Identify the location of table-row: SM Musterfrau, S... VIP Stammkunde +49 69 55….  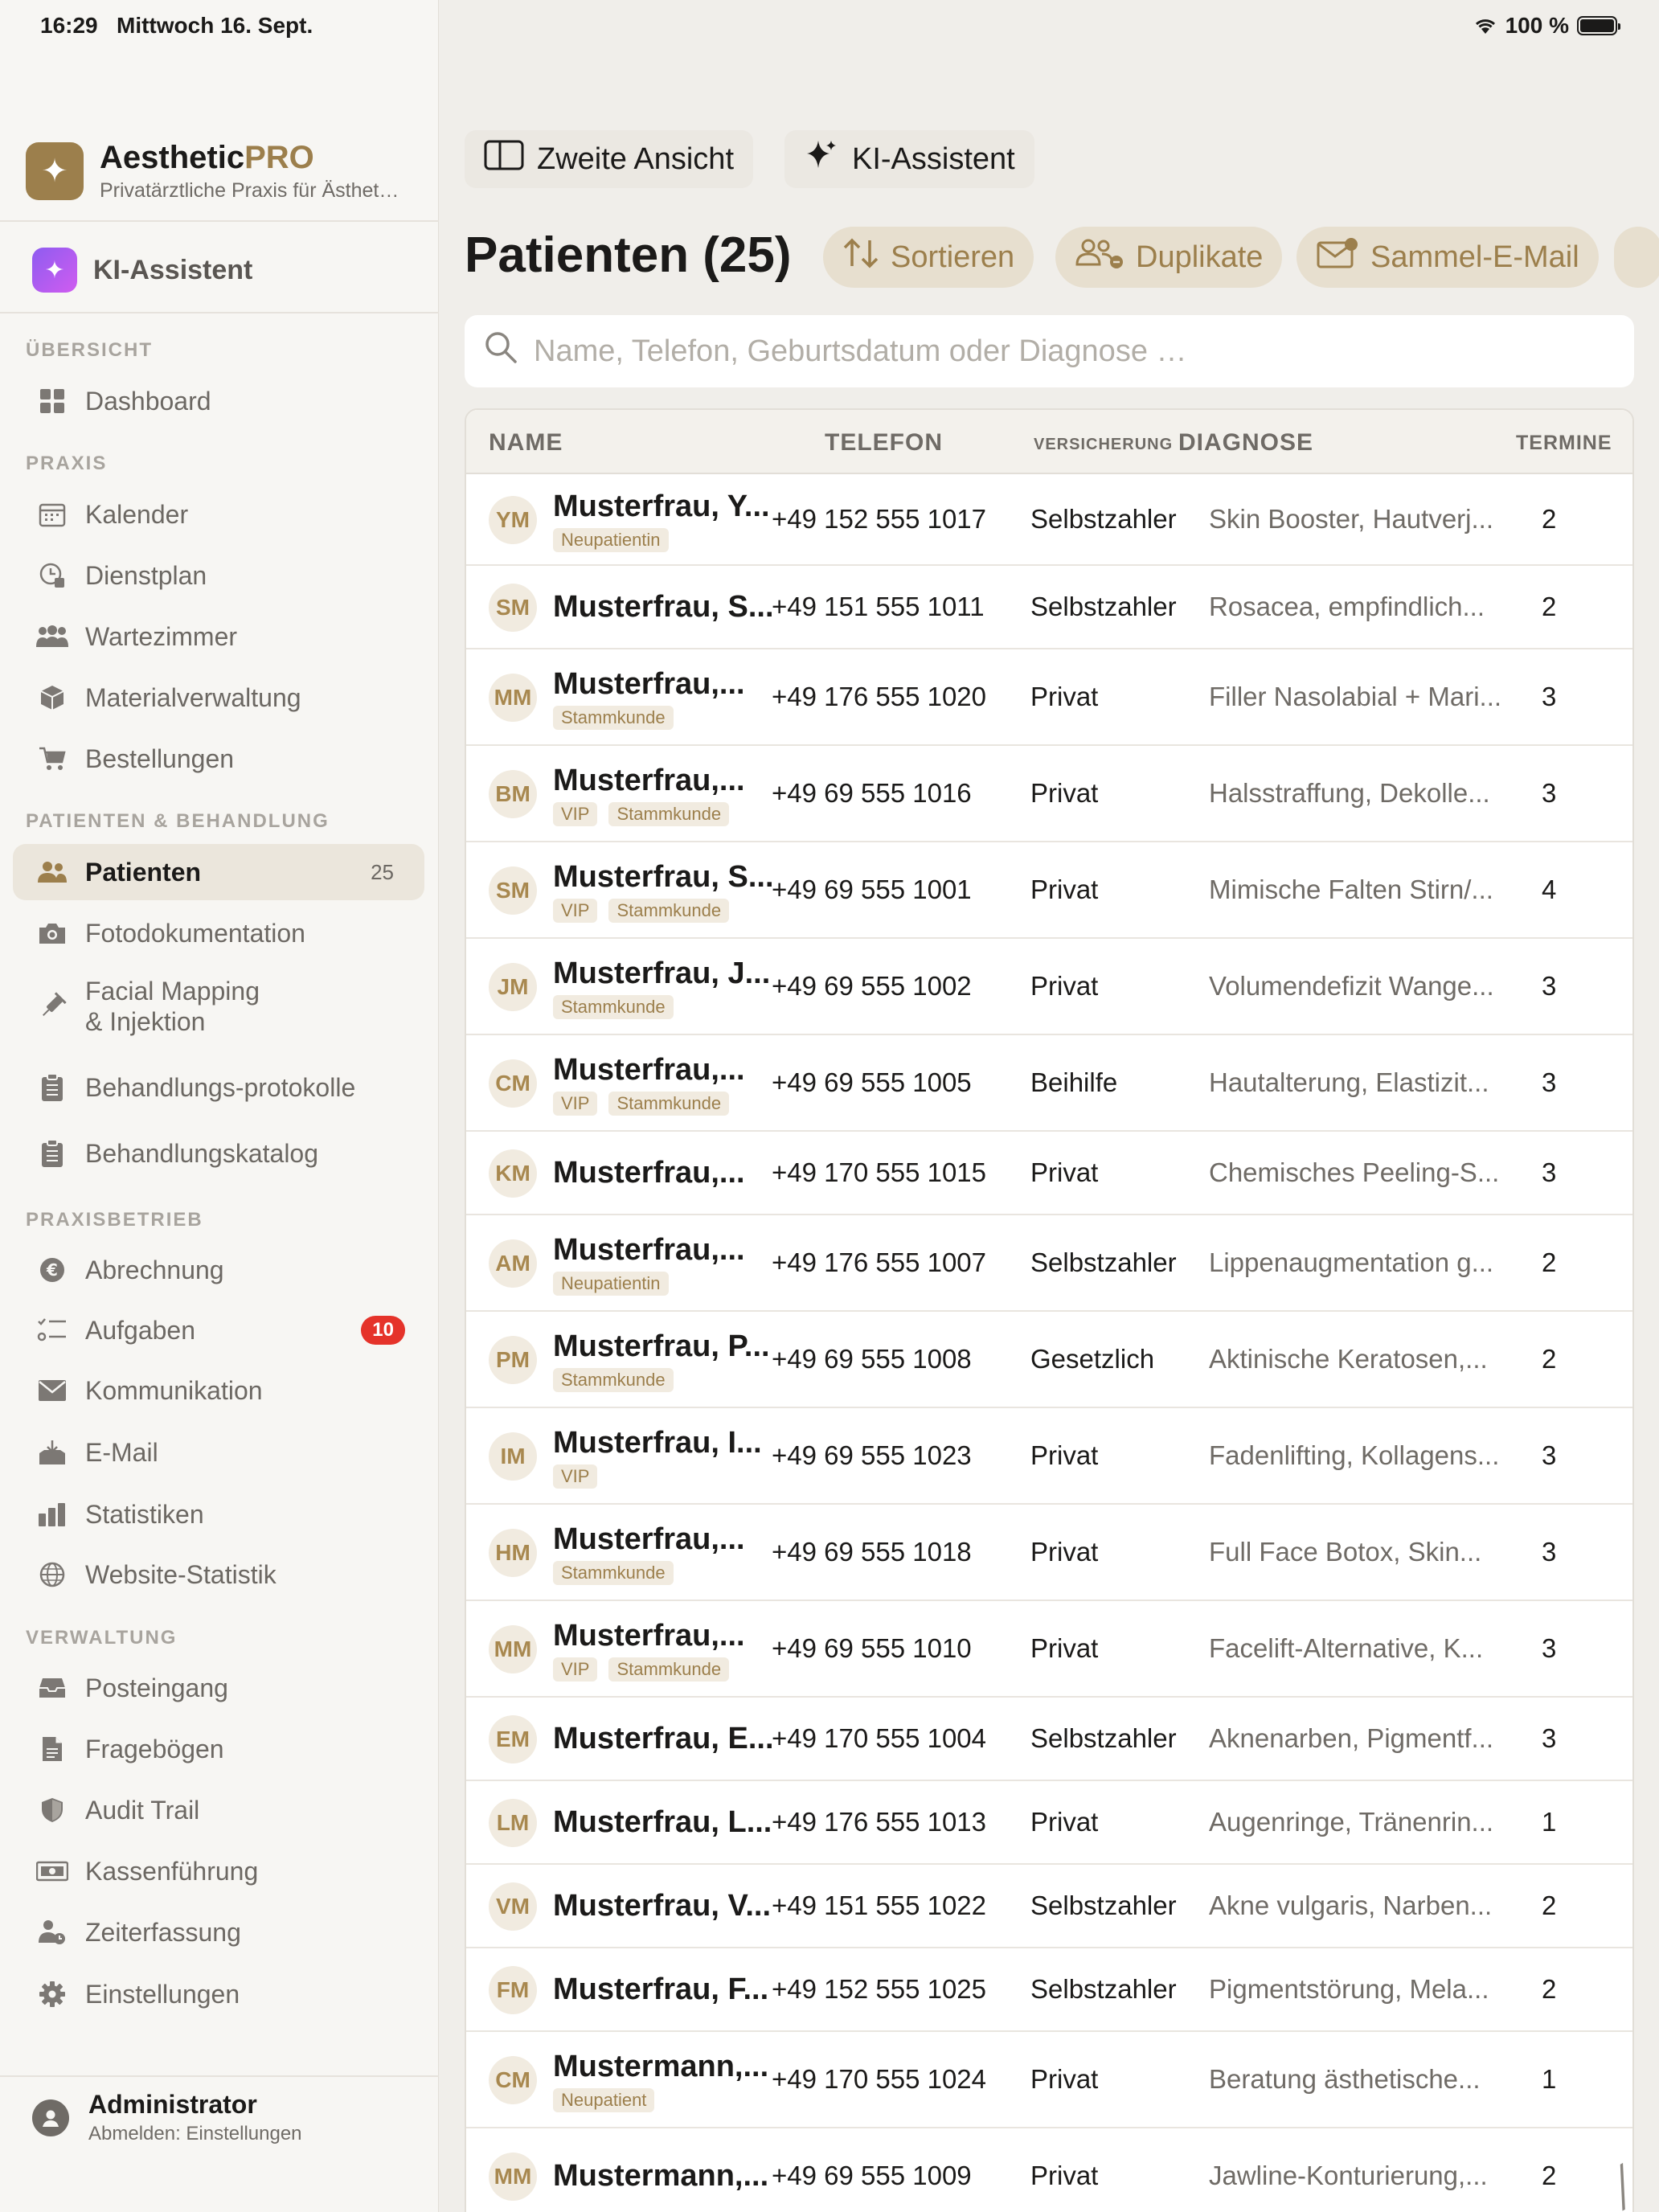
(1049, 890).